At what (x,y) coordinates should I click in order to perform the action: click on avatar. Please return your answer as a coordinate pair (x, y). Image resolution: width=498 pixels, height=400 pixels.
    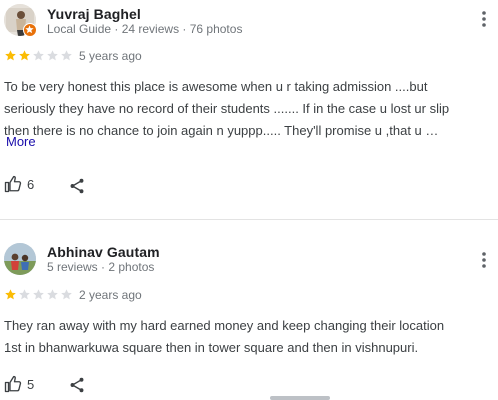
    Looking at the image, I should click on (20, 259).